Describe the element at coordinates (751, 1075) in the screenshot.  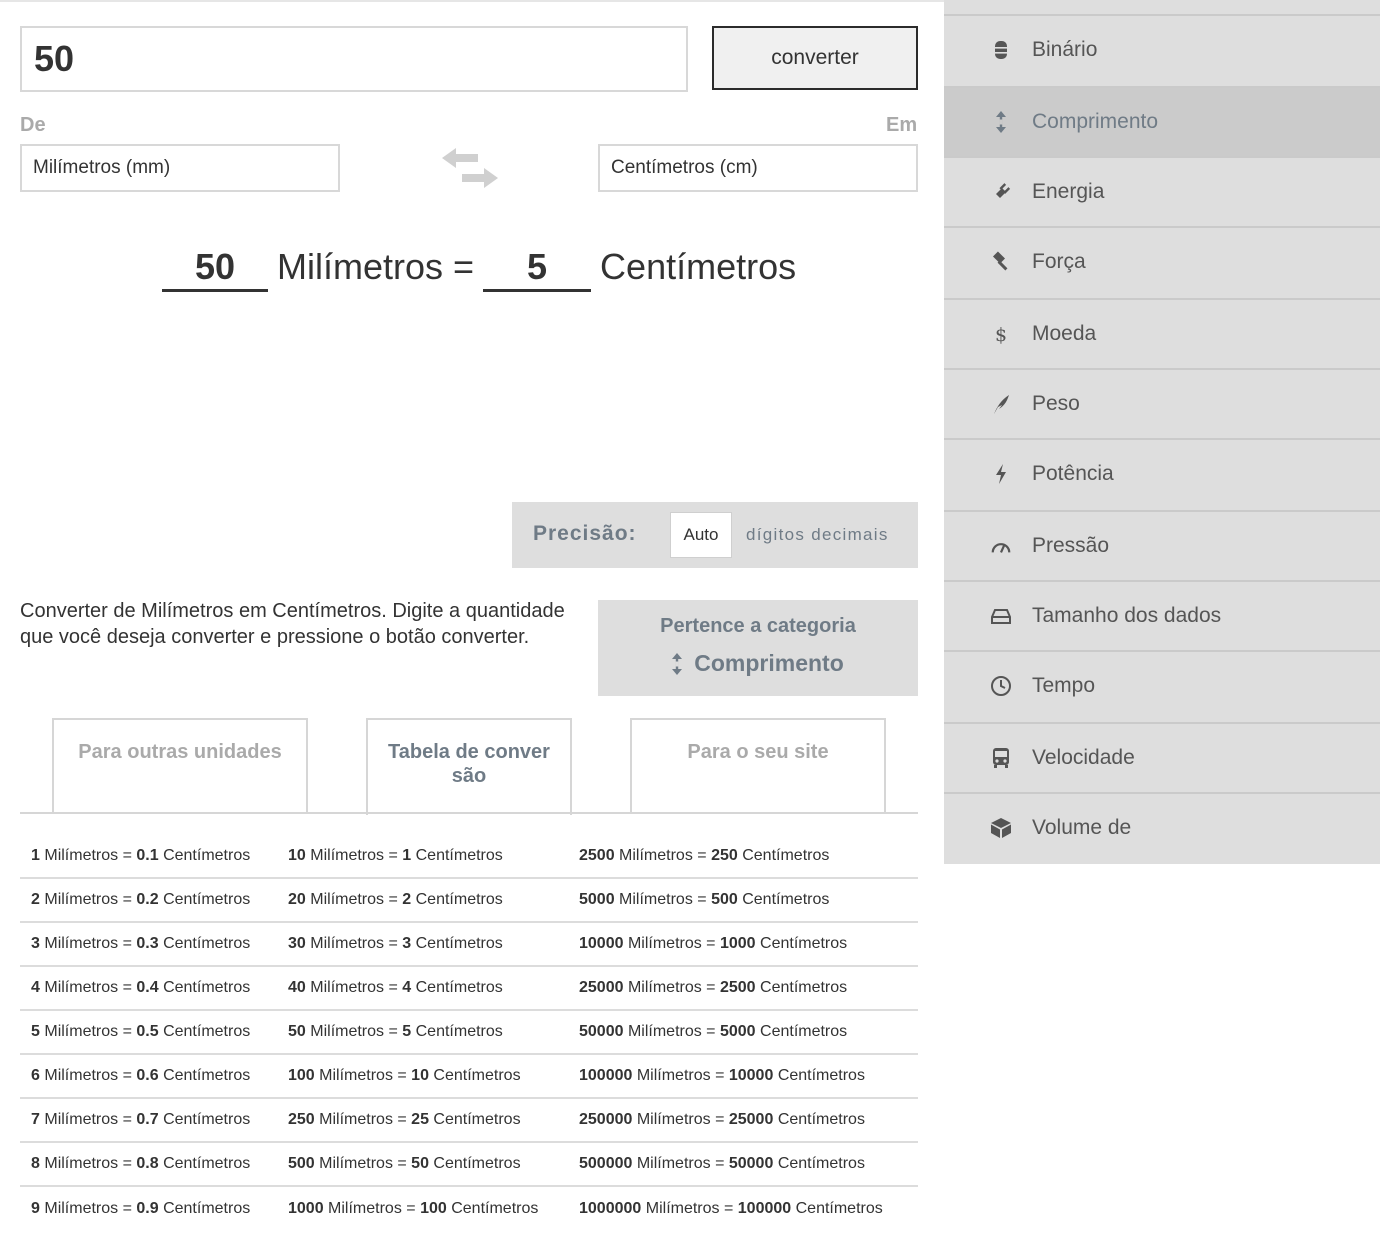
I see `table-cell-to-value: 10000` at that location.